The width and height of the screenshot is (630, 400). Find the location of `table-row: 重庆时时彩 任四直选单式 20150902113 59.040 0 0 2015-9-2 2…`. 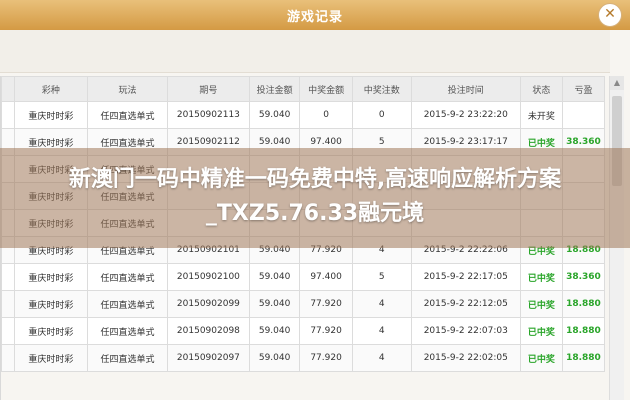

table-row: 重庆时时彩 任四直选单式 20150902113 59.040 0 0 2015-9-2 2… is located at coordinates (303, 115).